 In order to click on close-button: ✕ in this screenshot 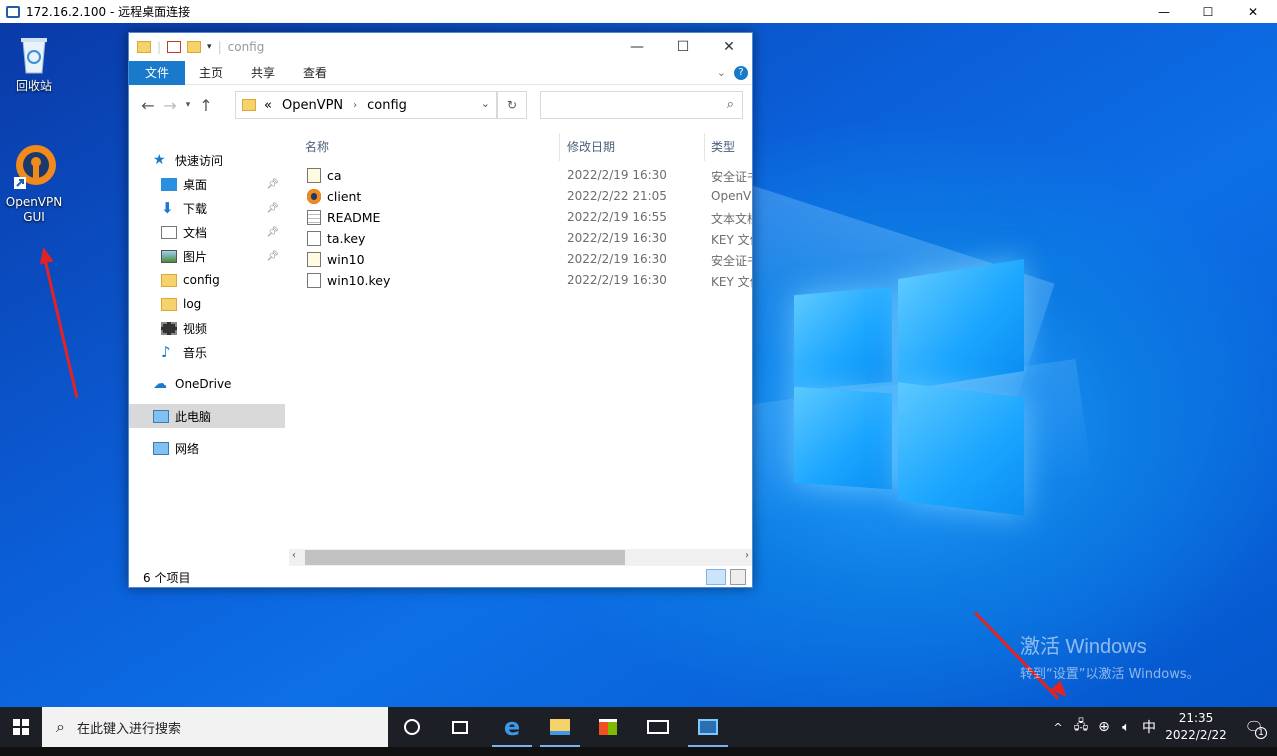, I will do `click(729, 47)`.